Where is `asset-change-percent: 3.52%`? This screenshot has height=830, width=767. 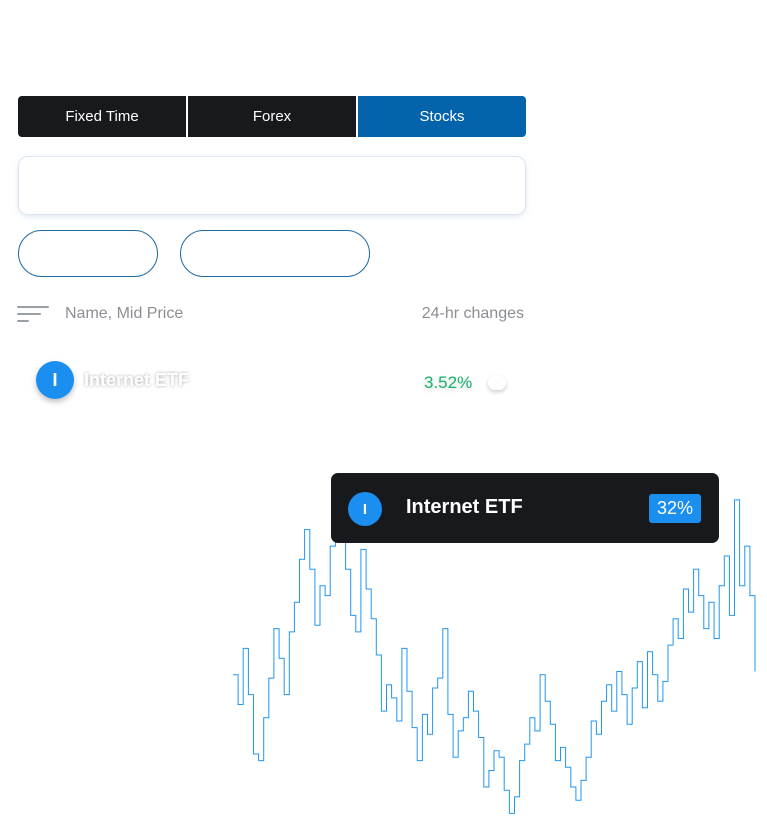
asset-change-percent: 3.52% is located at coordinates (448, 382).